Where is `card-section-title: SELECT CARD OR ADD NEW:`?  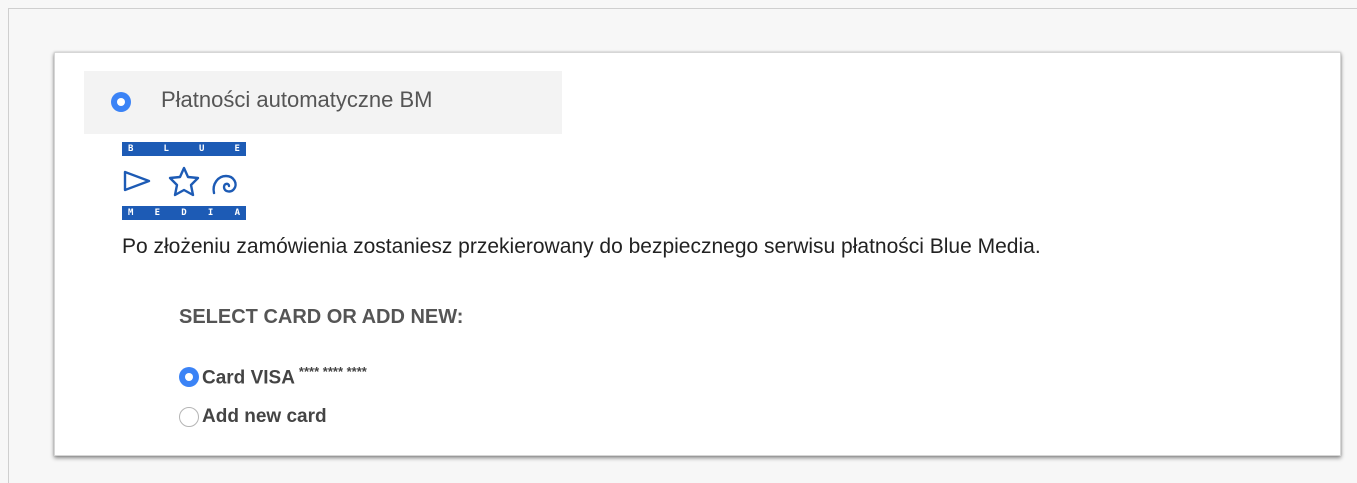
card-section-title: SELECT CARD OR ADD NEW: is located at coordinates (321, 317).